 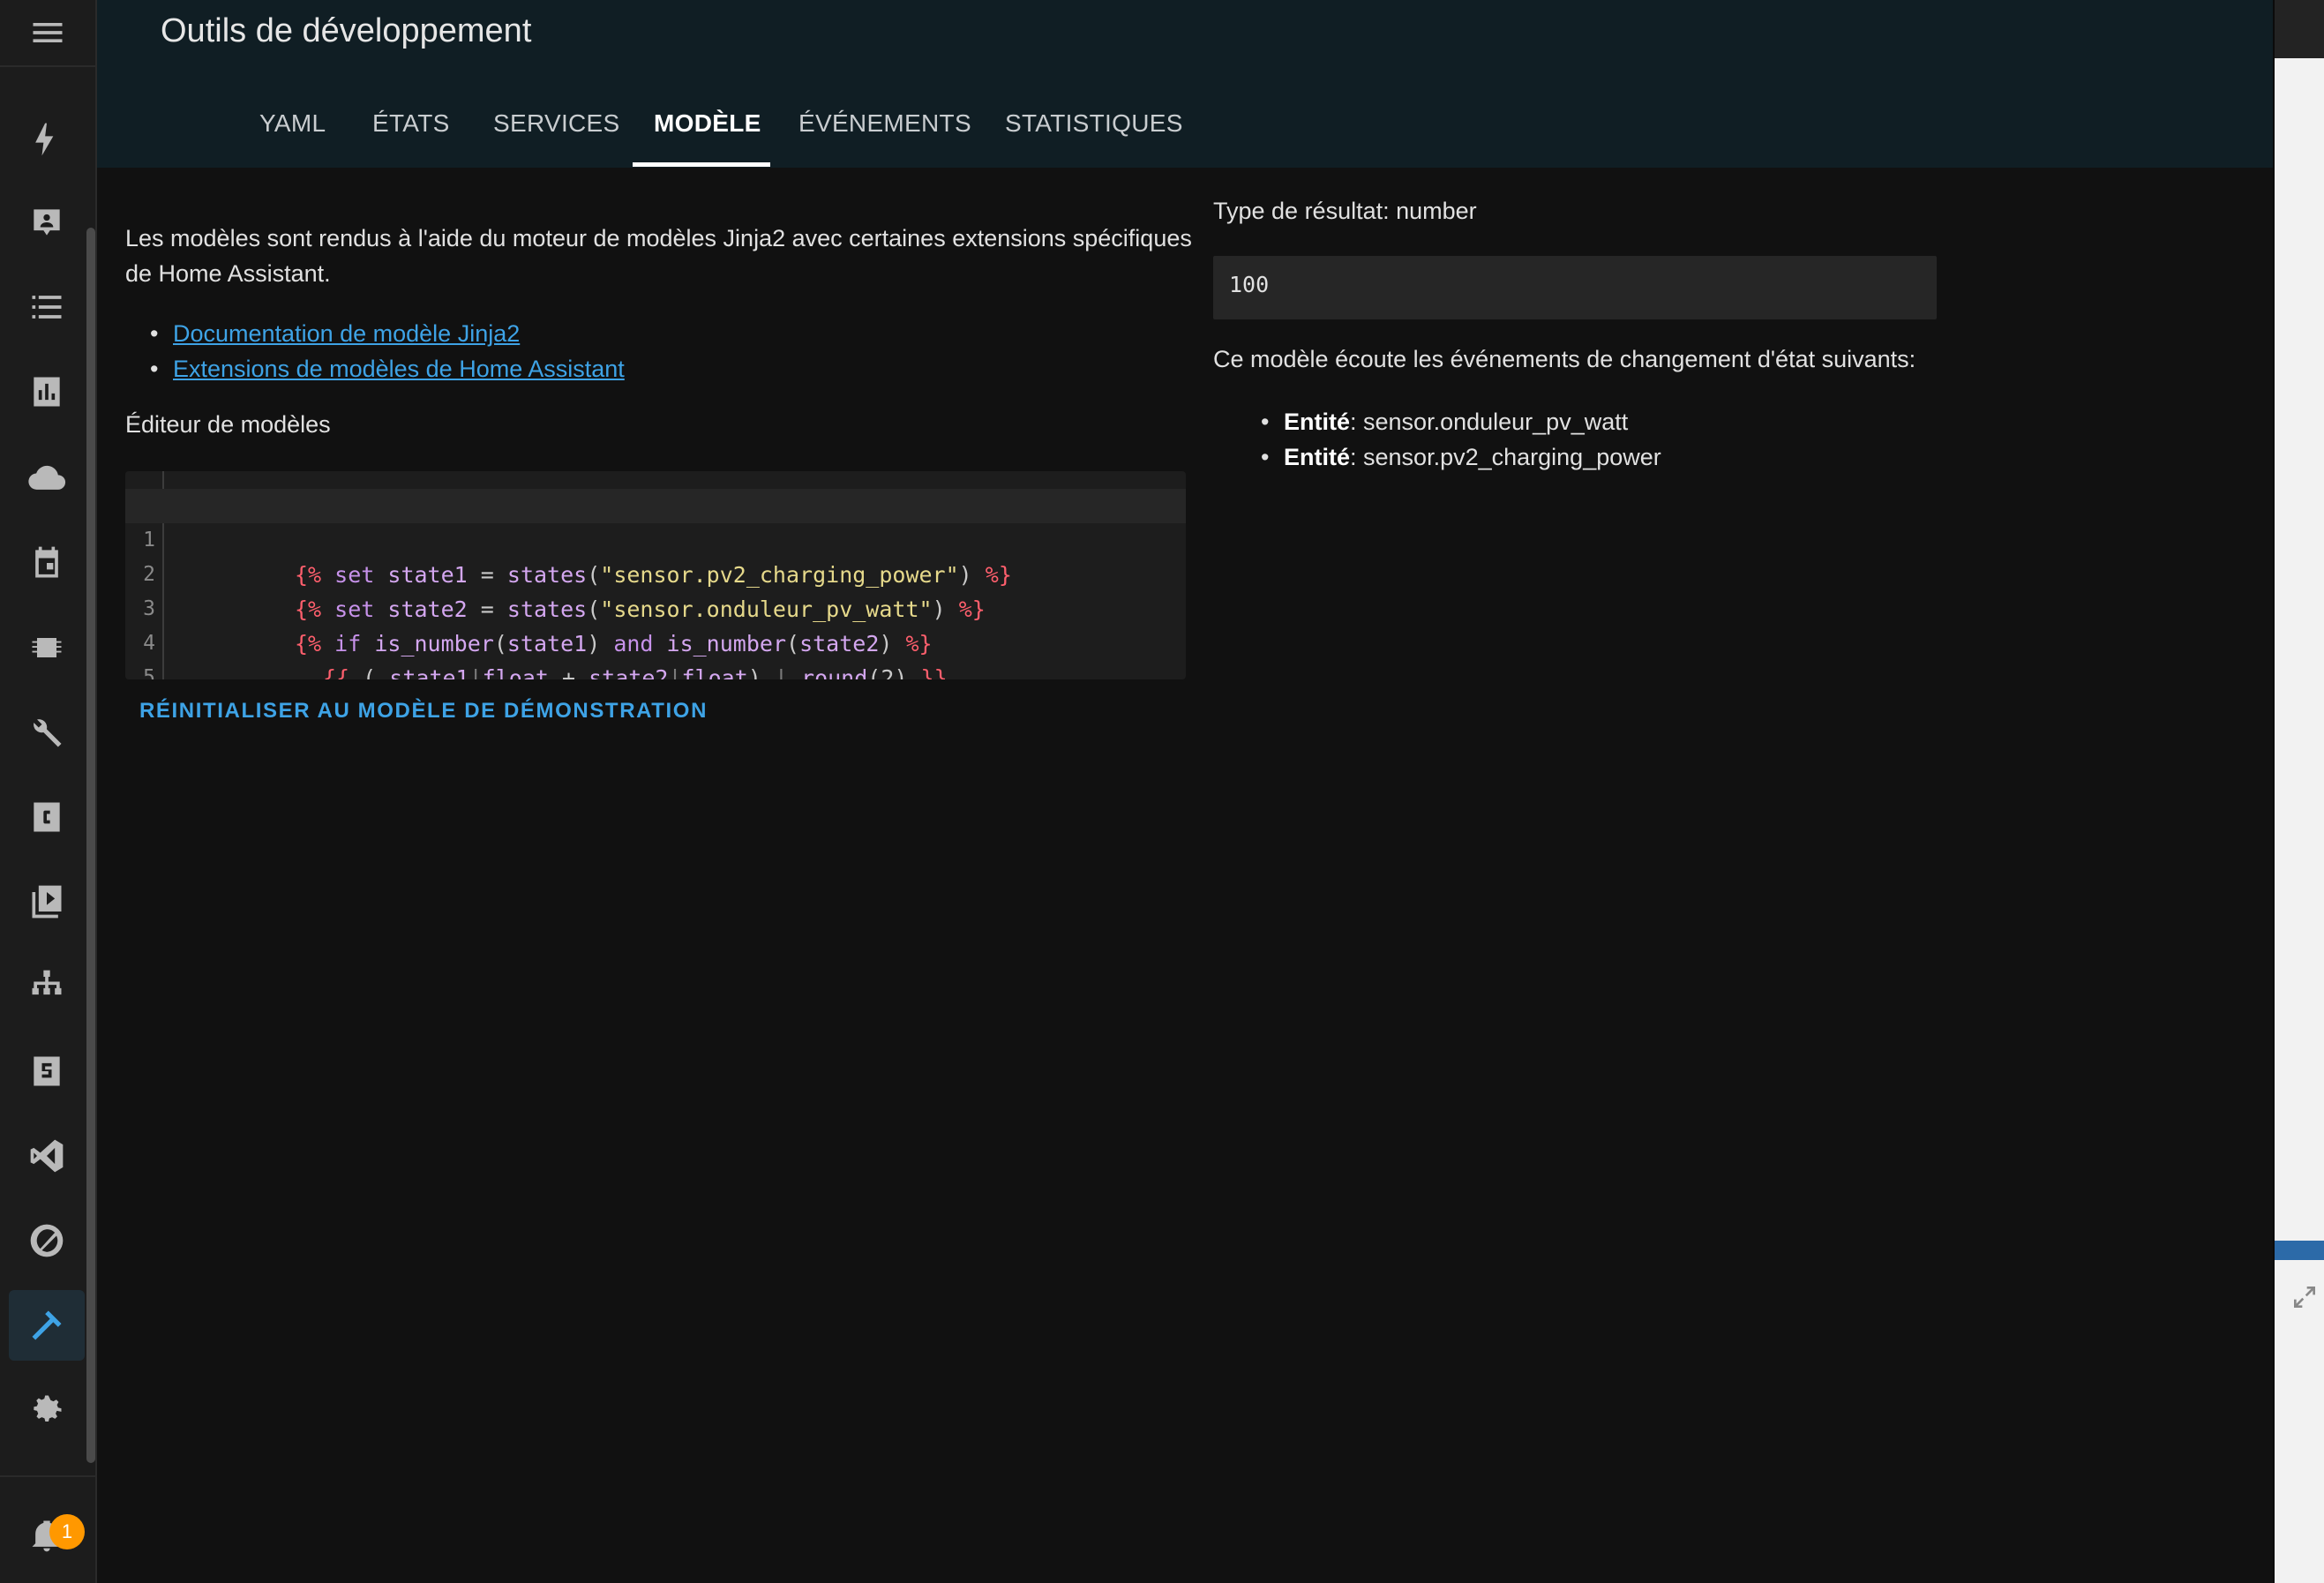 What do you see at coordinates (2298, 791) in the screenshot?
I see `adjacent-window-edge` at bounding box center [2298, 791].